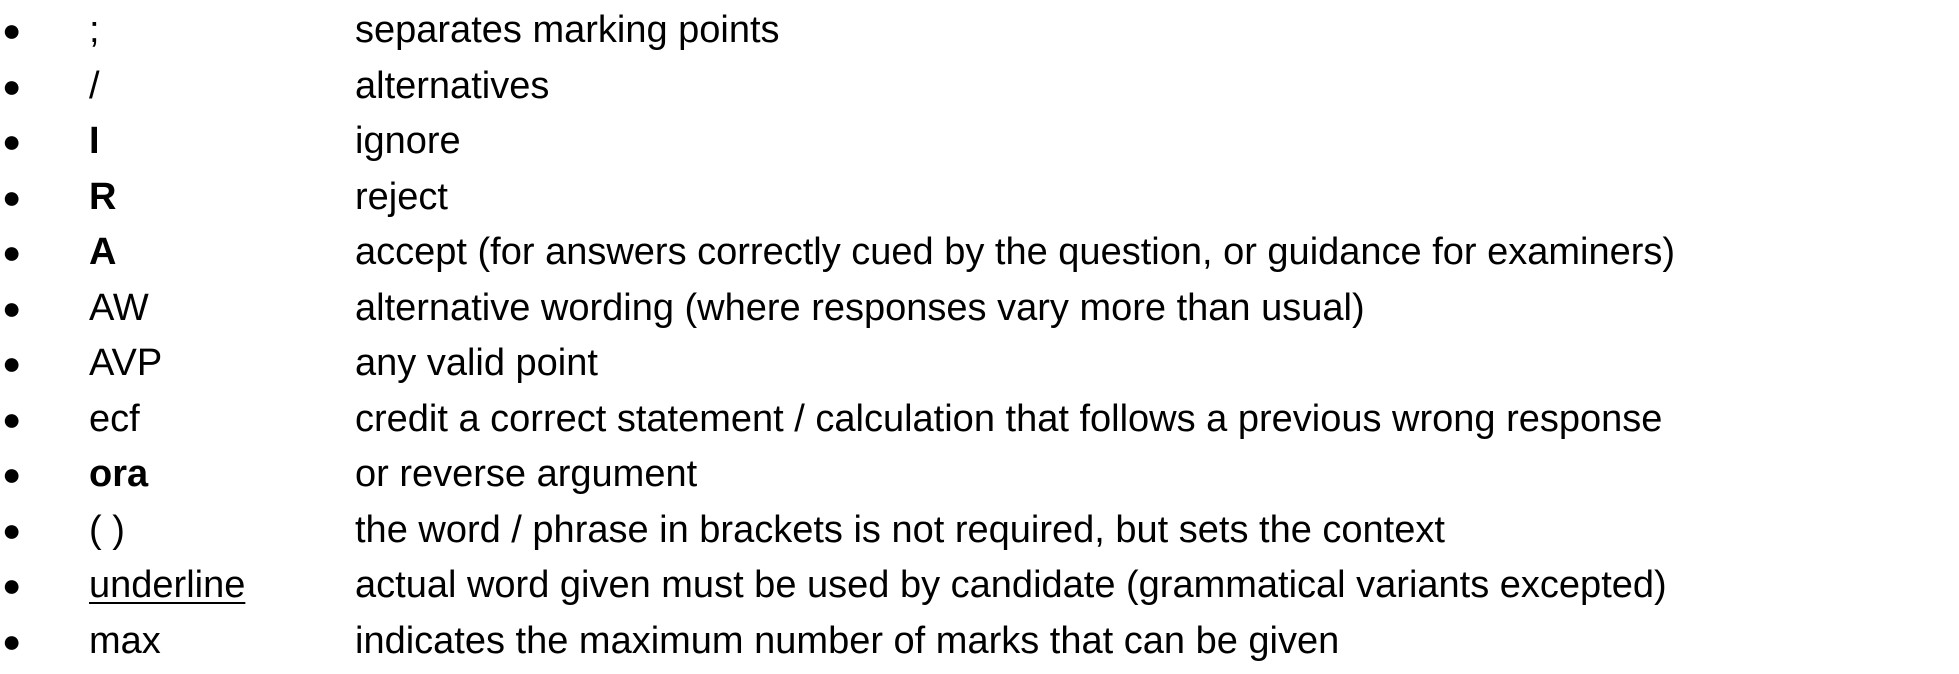 The width and height of the screenshot is (1959, 674). What do you see at coordinates (979, 198) in the screenshot?
I see `list-item: ● R reject` at bounding box center [979, 198].